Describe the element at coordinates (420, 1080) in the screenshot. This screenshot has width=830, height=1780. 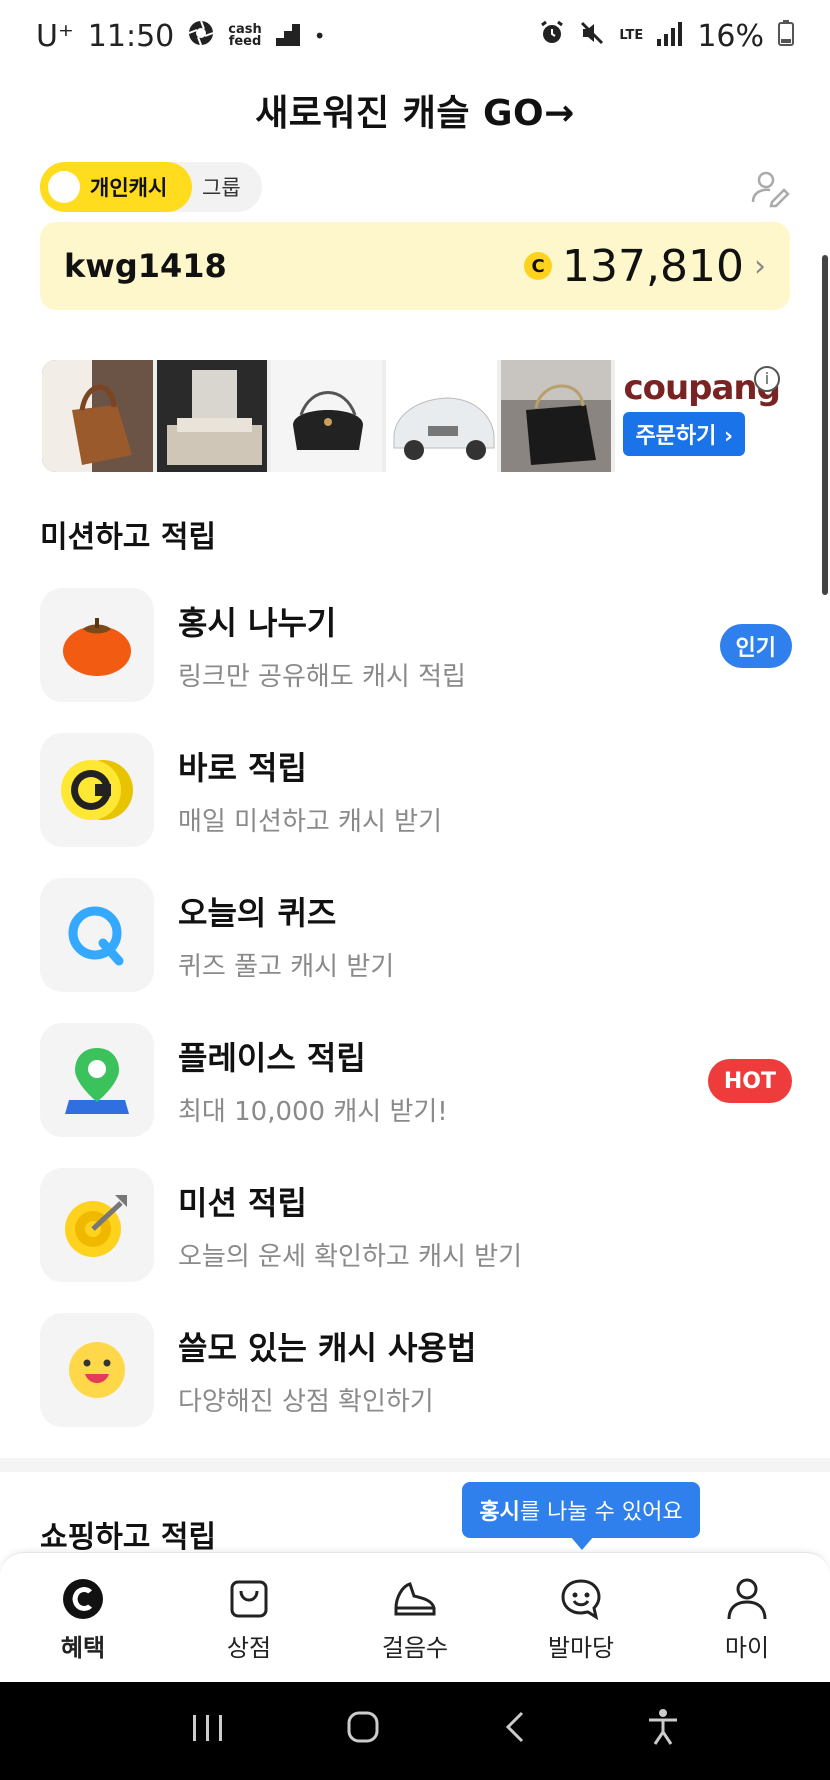
I see `mission-item-place: 플레이스 적립 최대 10,000 캐시 받기! HOT` at that location.